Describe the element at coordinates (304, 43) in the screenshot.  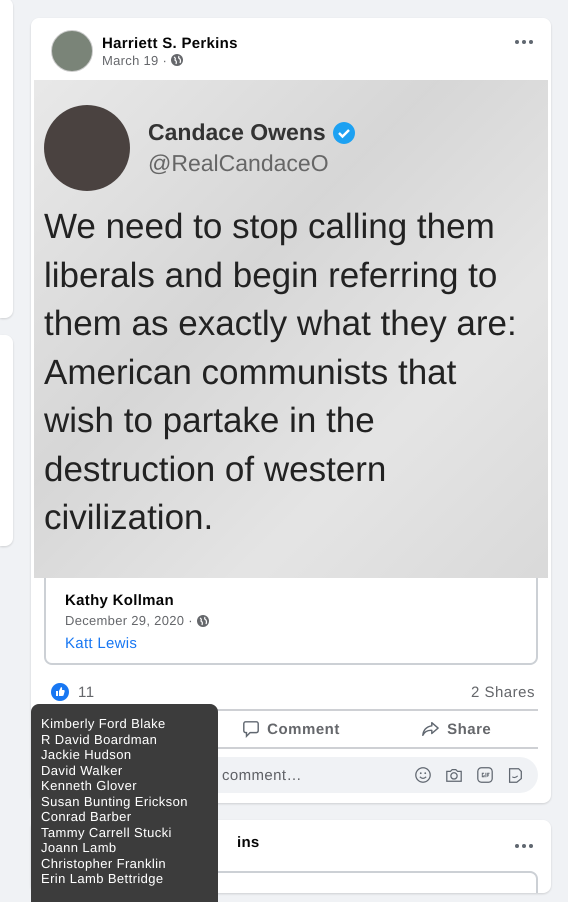
I see `author-name: Harriett S. Perkins` at that location.